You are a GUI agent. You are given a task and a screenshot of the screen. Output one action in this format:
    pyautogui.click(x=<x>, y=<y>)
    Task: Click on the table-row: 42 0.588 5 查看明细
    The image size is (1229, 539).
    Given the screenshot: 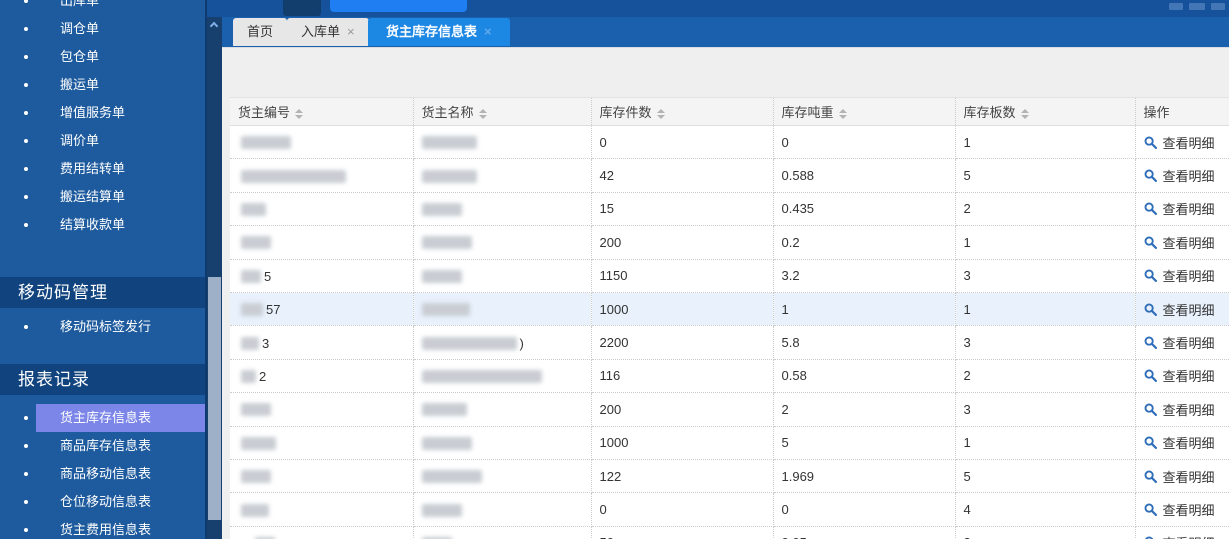 What is the action you would take?
    pyautogui.click(x=729, y=175)
    